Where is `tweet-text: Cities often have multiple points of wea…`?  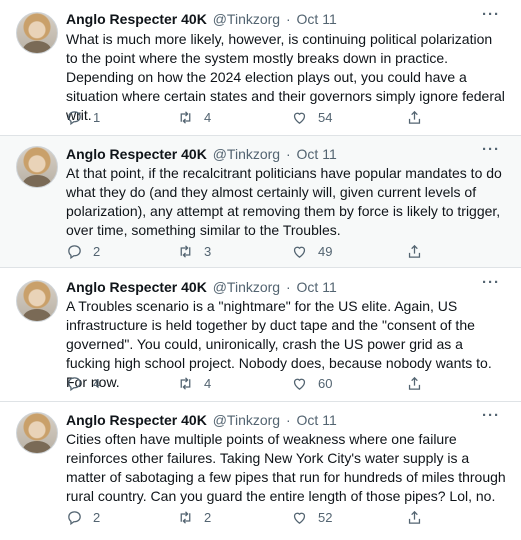
tweet-text: Cities often have multiple points of wea… is located at coordinates (286, 467).